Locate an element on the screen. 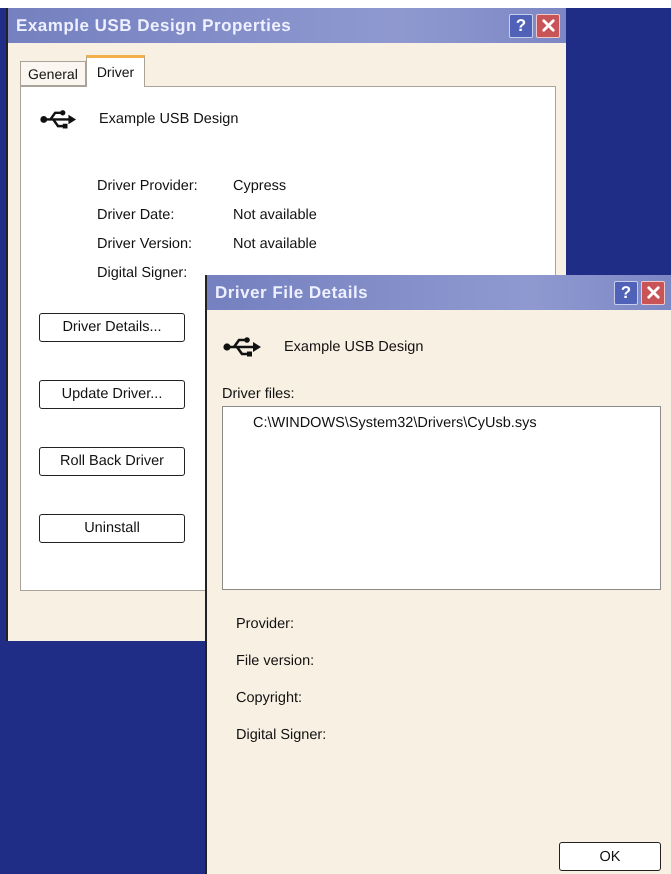 Image resolution: width=671 pixels, height=874 pixels. detail-label: Driver Provider: is located at coordinates (148, 186).